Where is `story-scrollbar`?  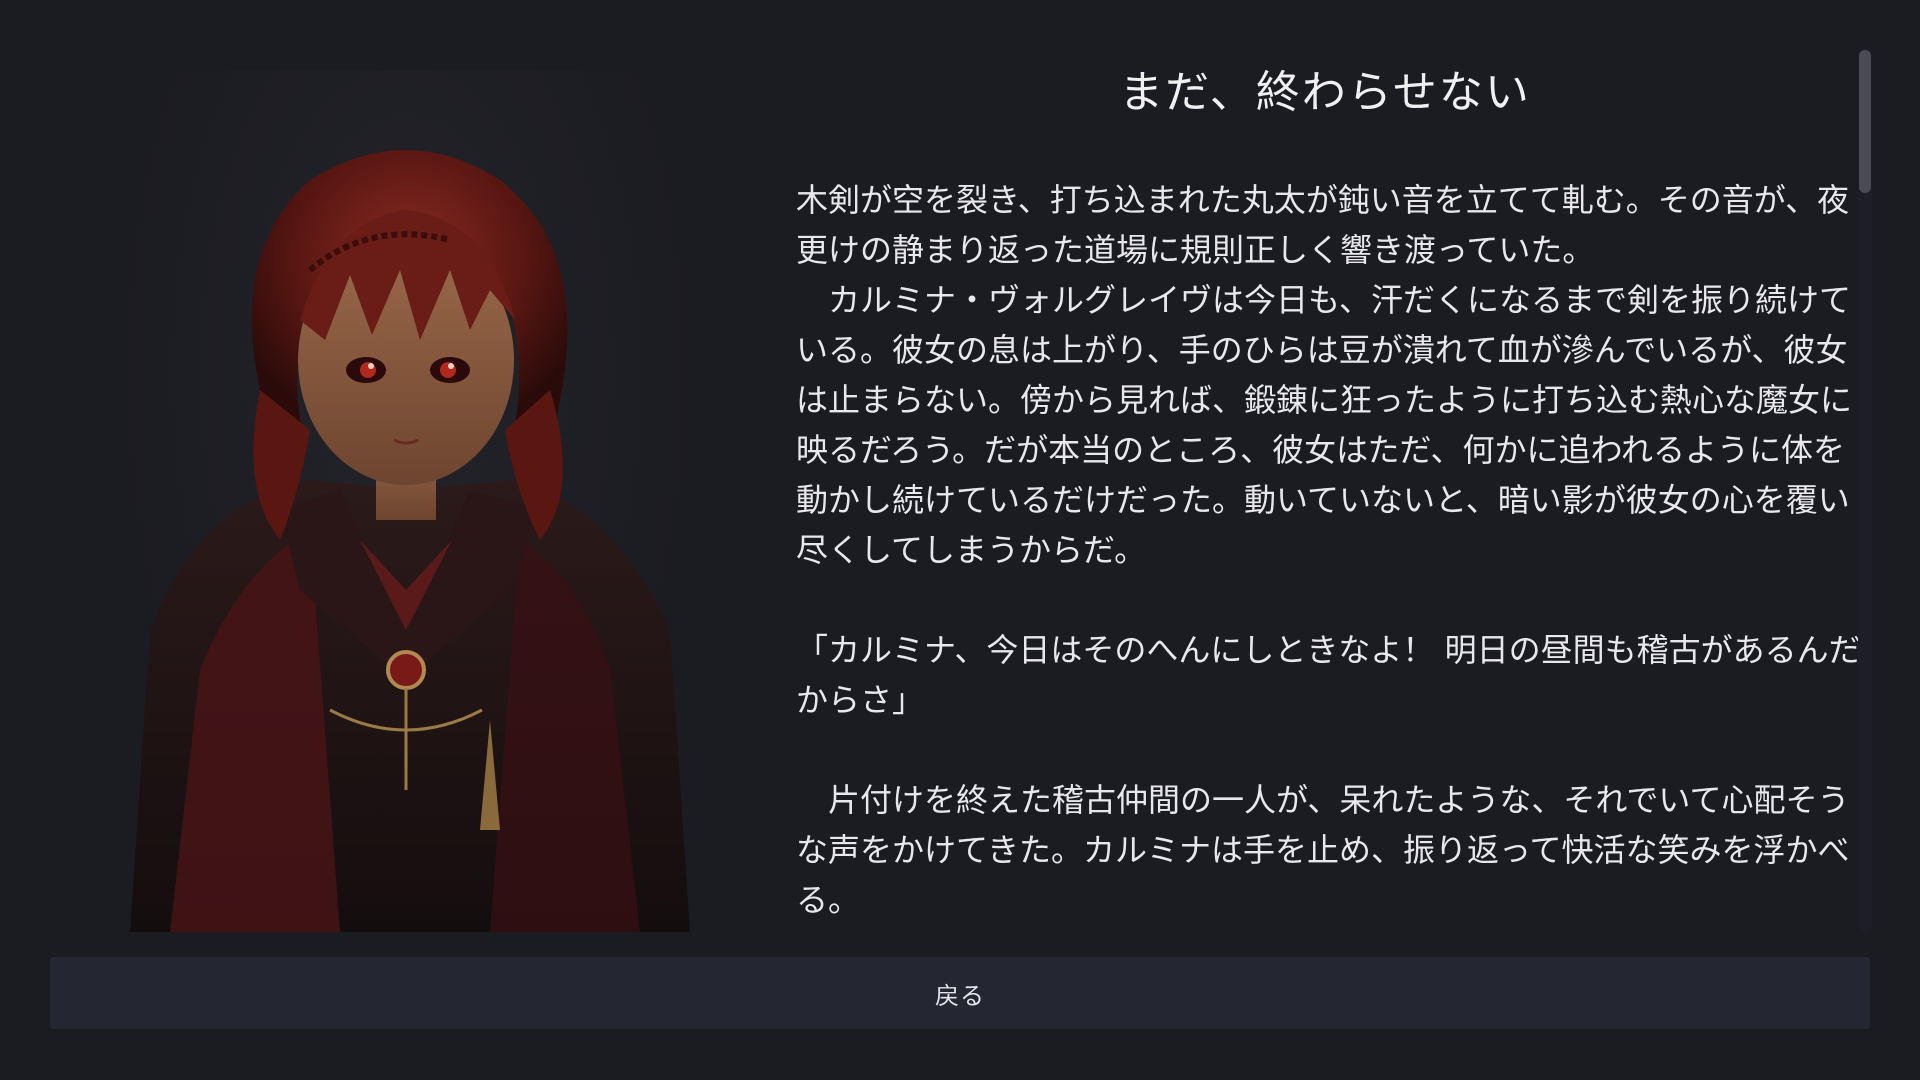 story-scrollbar is located at coordinates (1865, 490).